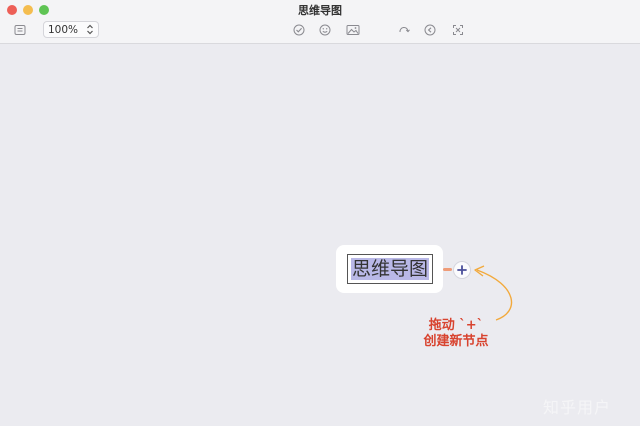 The image size is (640, 426). Describe the element at coordinates (493, 293) in the screenshot. I see `hint-arrow-icon` at that location.